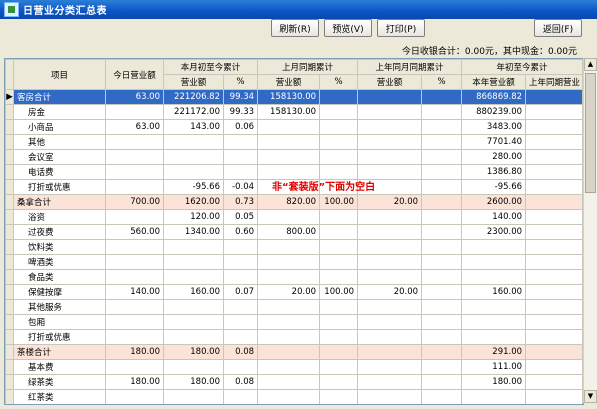 This screenshot has width=597, height=409. Describe the element at coordinates (240, 232) in the screenshot. I see `cell-value: 0.60` at that location.